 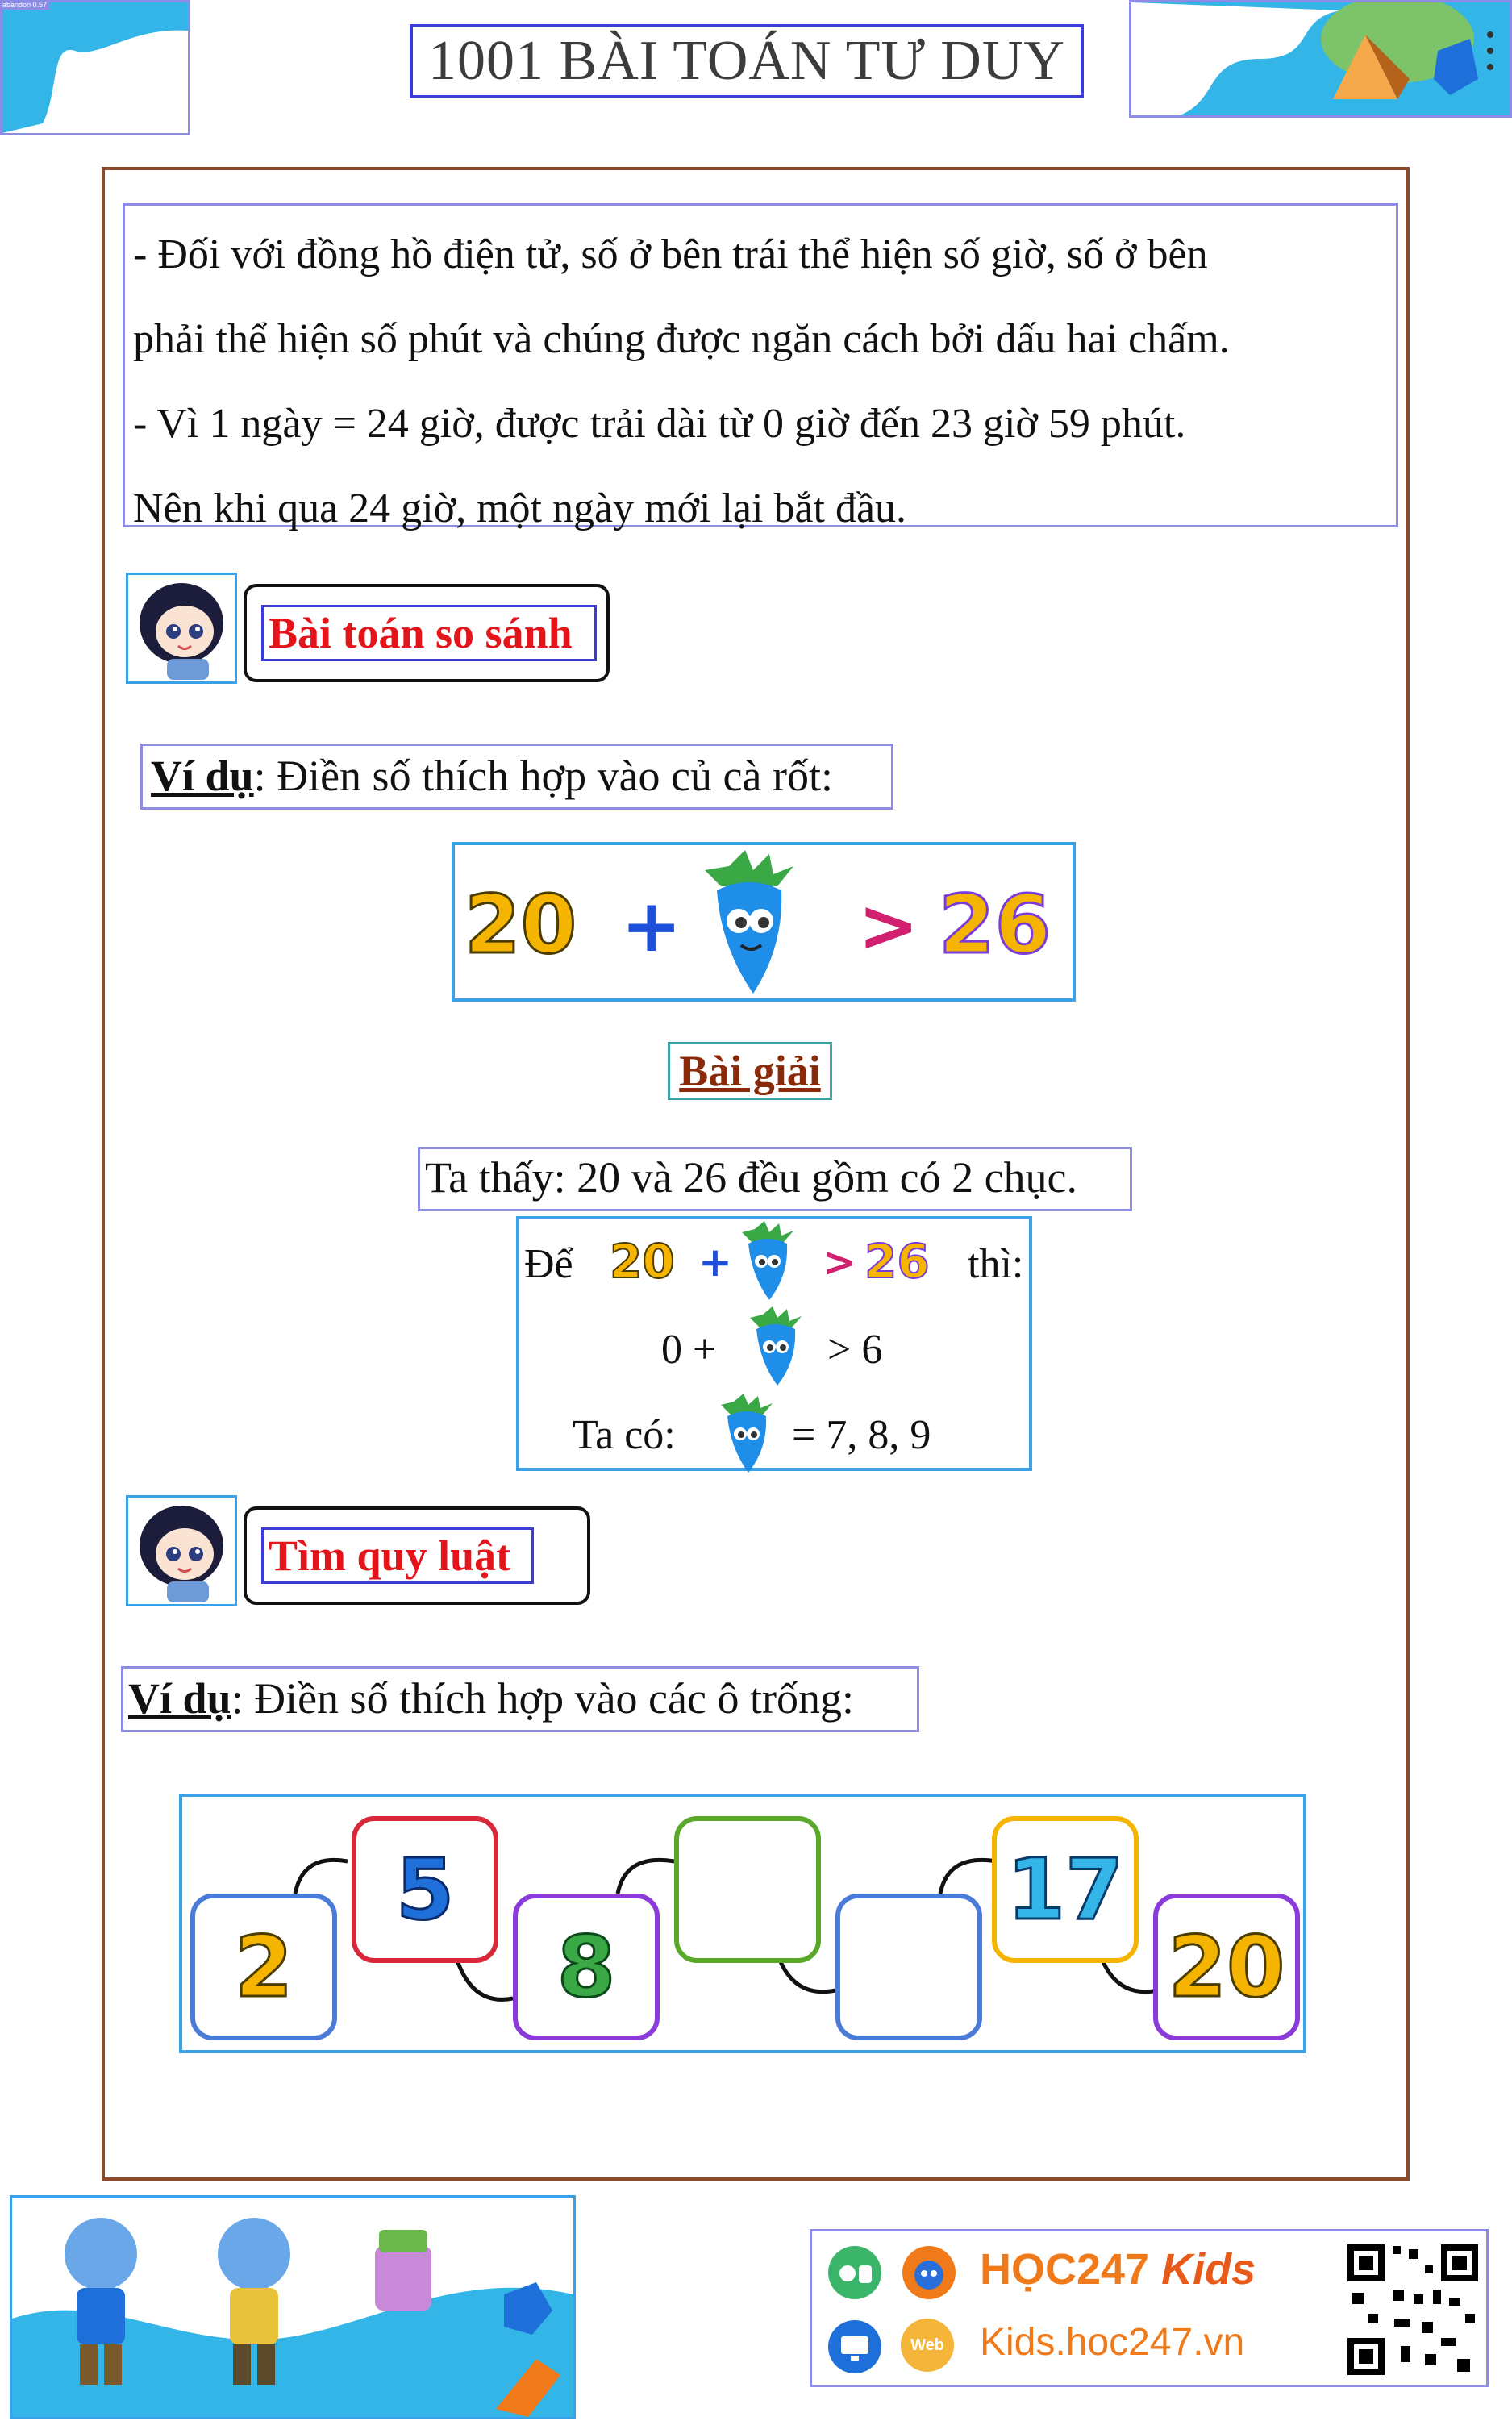 I want to click on sequence-box-2: 5, so click(x=425, y=1889).